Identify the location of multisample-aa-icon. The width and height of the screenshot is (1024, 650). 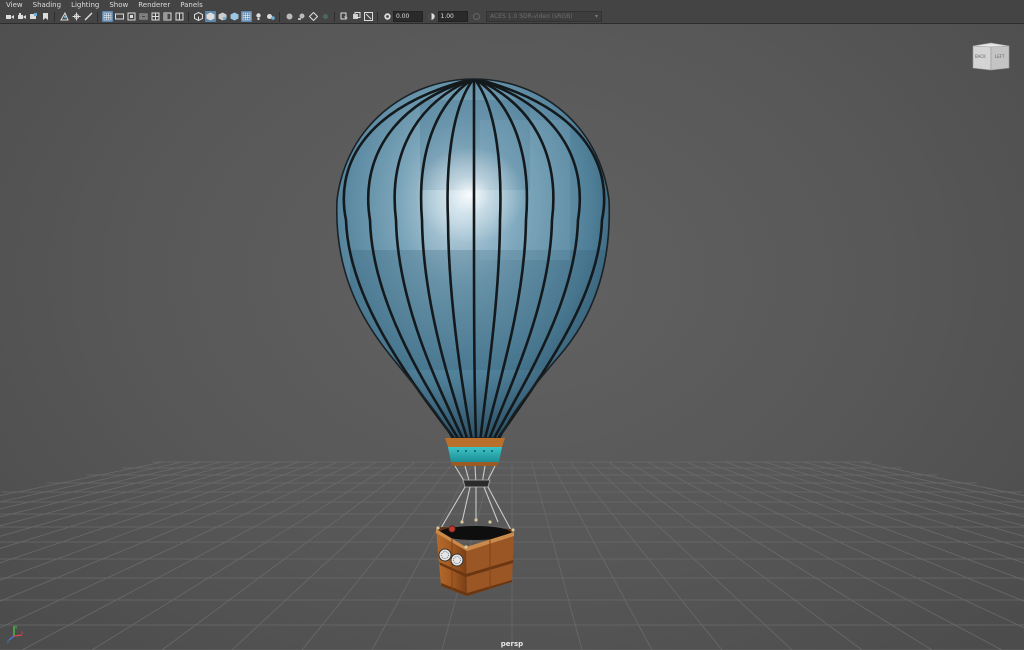
(301, 16).